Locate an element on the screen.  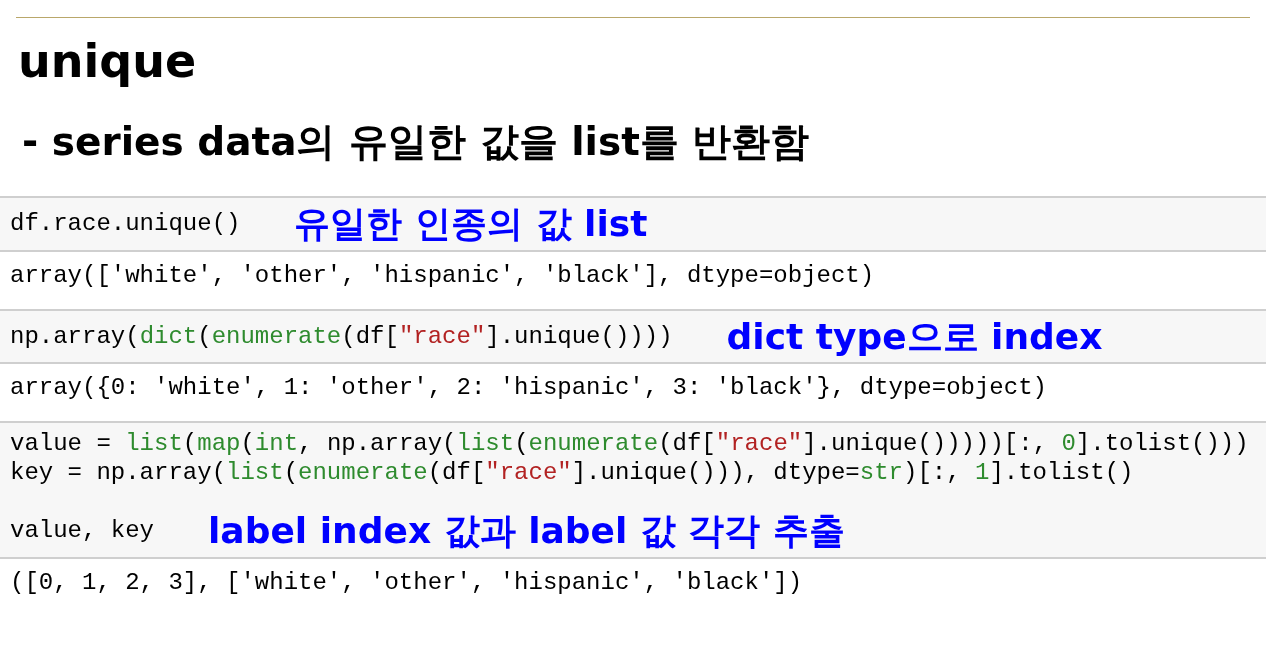
annotation-text: dict type으로 index is located at coordinates (914, 336).